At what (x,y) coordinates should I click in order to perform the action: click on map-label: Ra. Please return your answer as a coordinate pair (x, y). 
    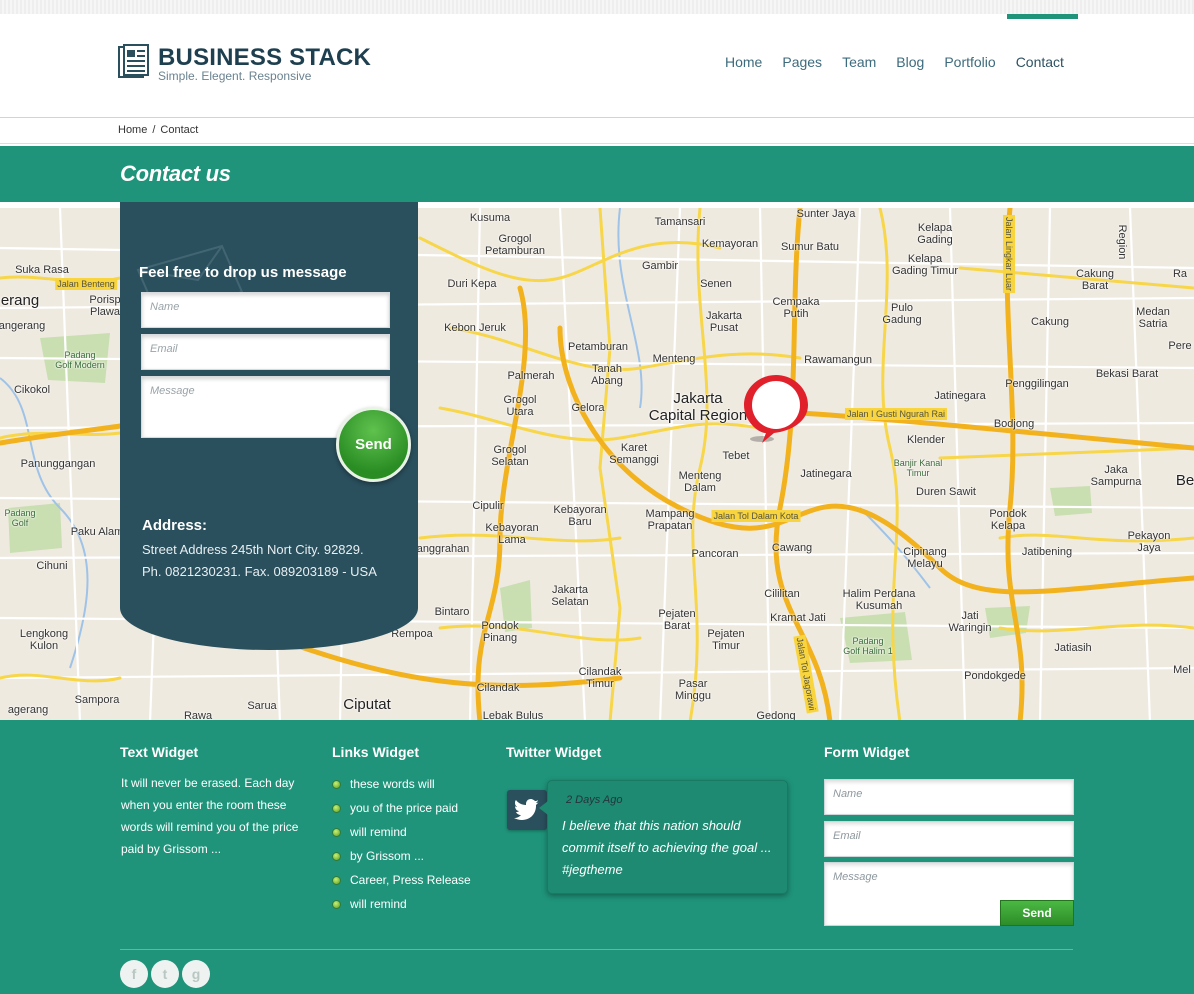
    Looking at the image, I should click on (1180, 274).